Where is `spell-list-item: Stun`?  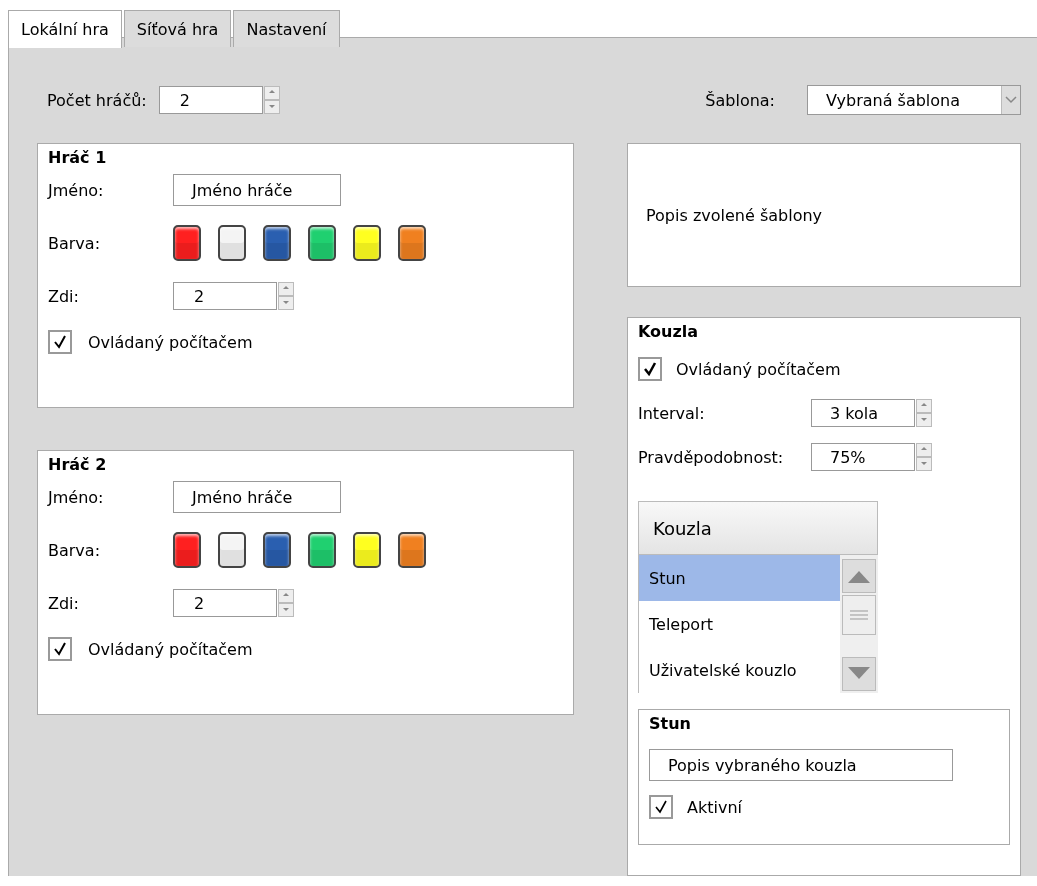 spell-list-item: Stun is located at coordinates (739, 578).